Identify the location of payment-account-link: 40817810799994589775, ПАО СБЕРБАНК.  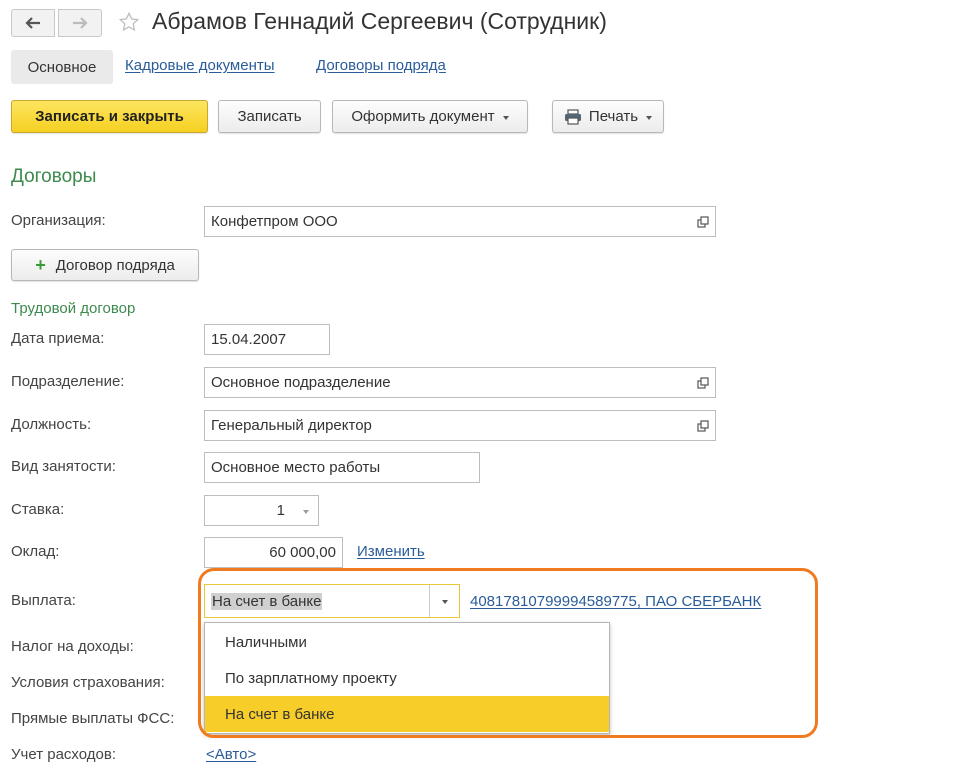
(615, 601).